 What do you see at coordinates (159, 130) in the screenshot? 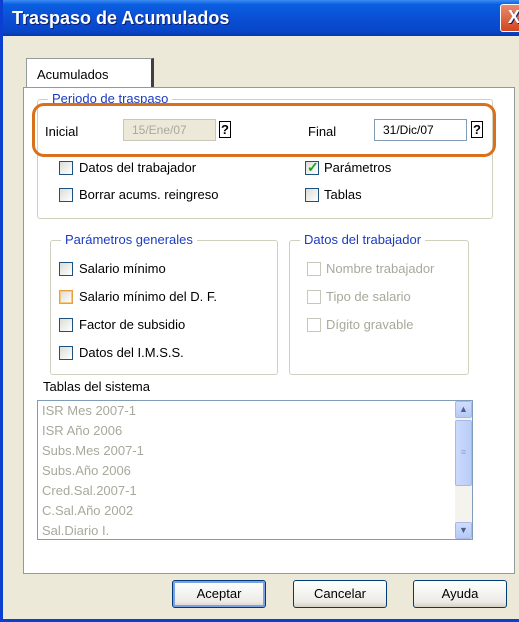
I see `inicial-date-value: 15/Ene/07` at bounding box center [159, 130].